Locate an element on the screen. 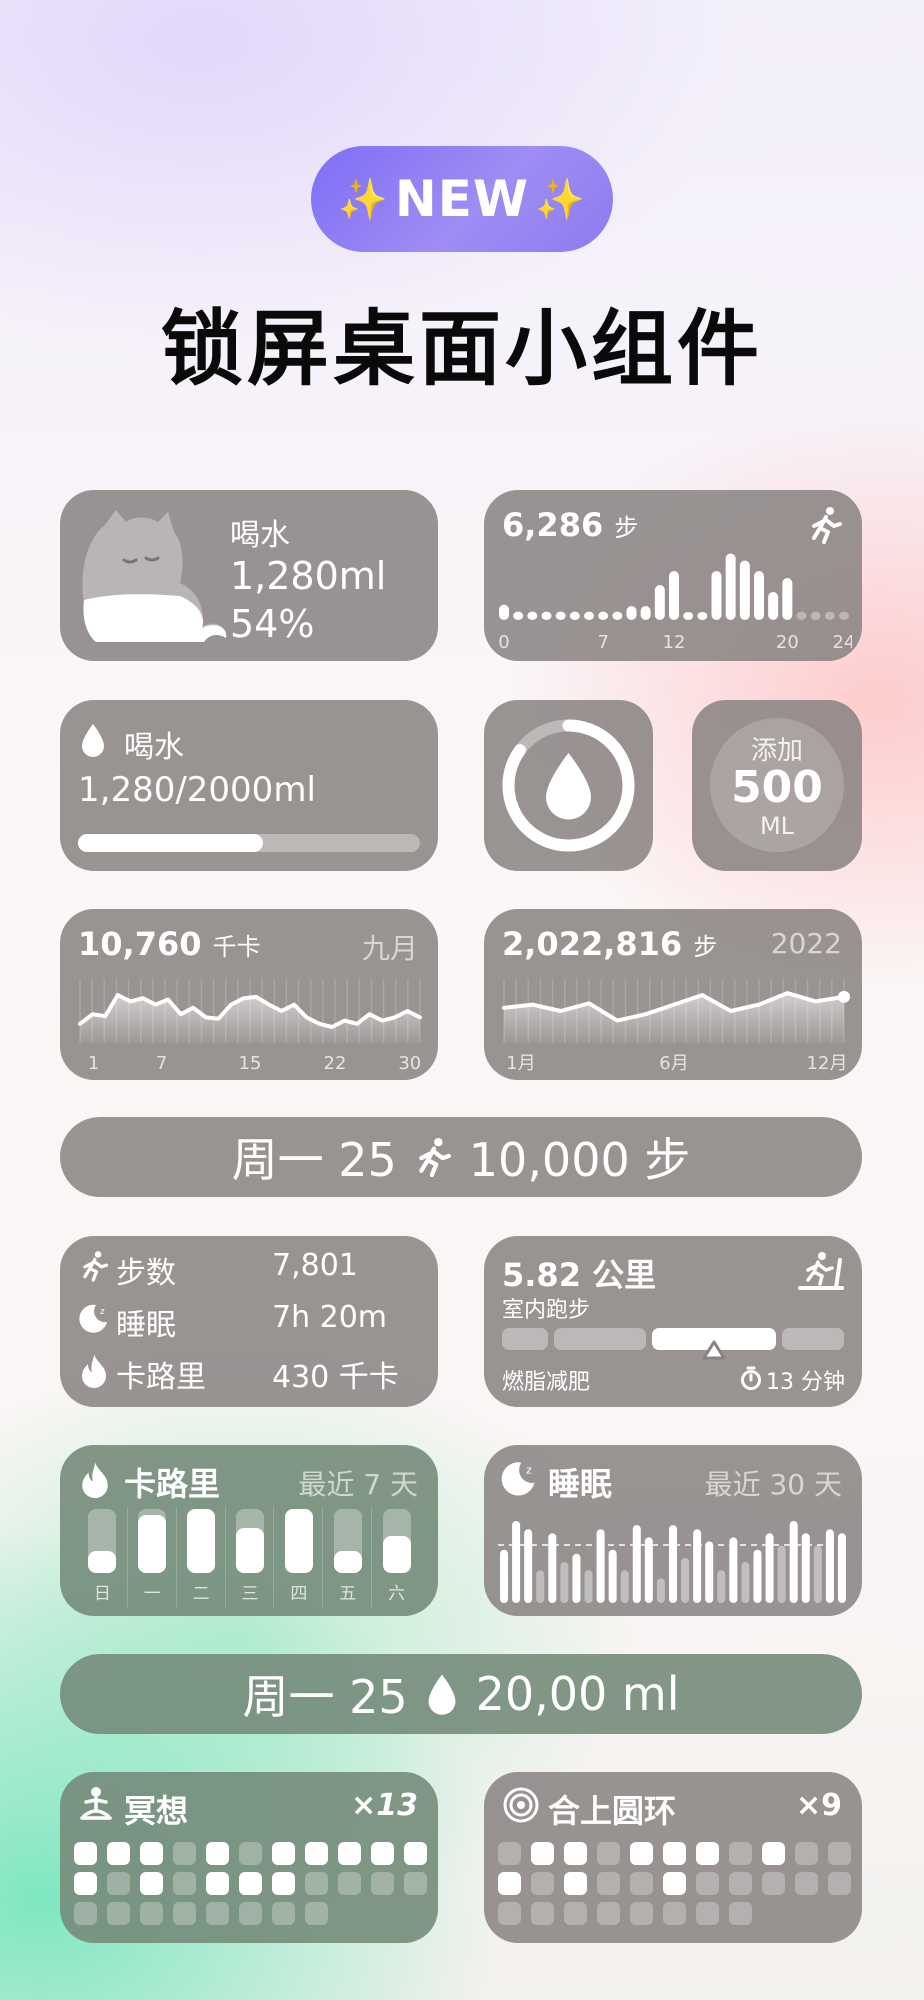 The image size is (924, 2000). water-goal-pill: 周一 25 20,00 ml is located at coordinates (461, 1694).